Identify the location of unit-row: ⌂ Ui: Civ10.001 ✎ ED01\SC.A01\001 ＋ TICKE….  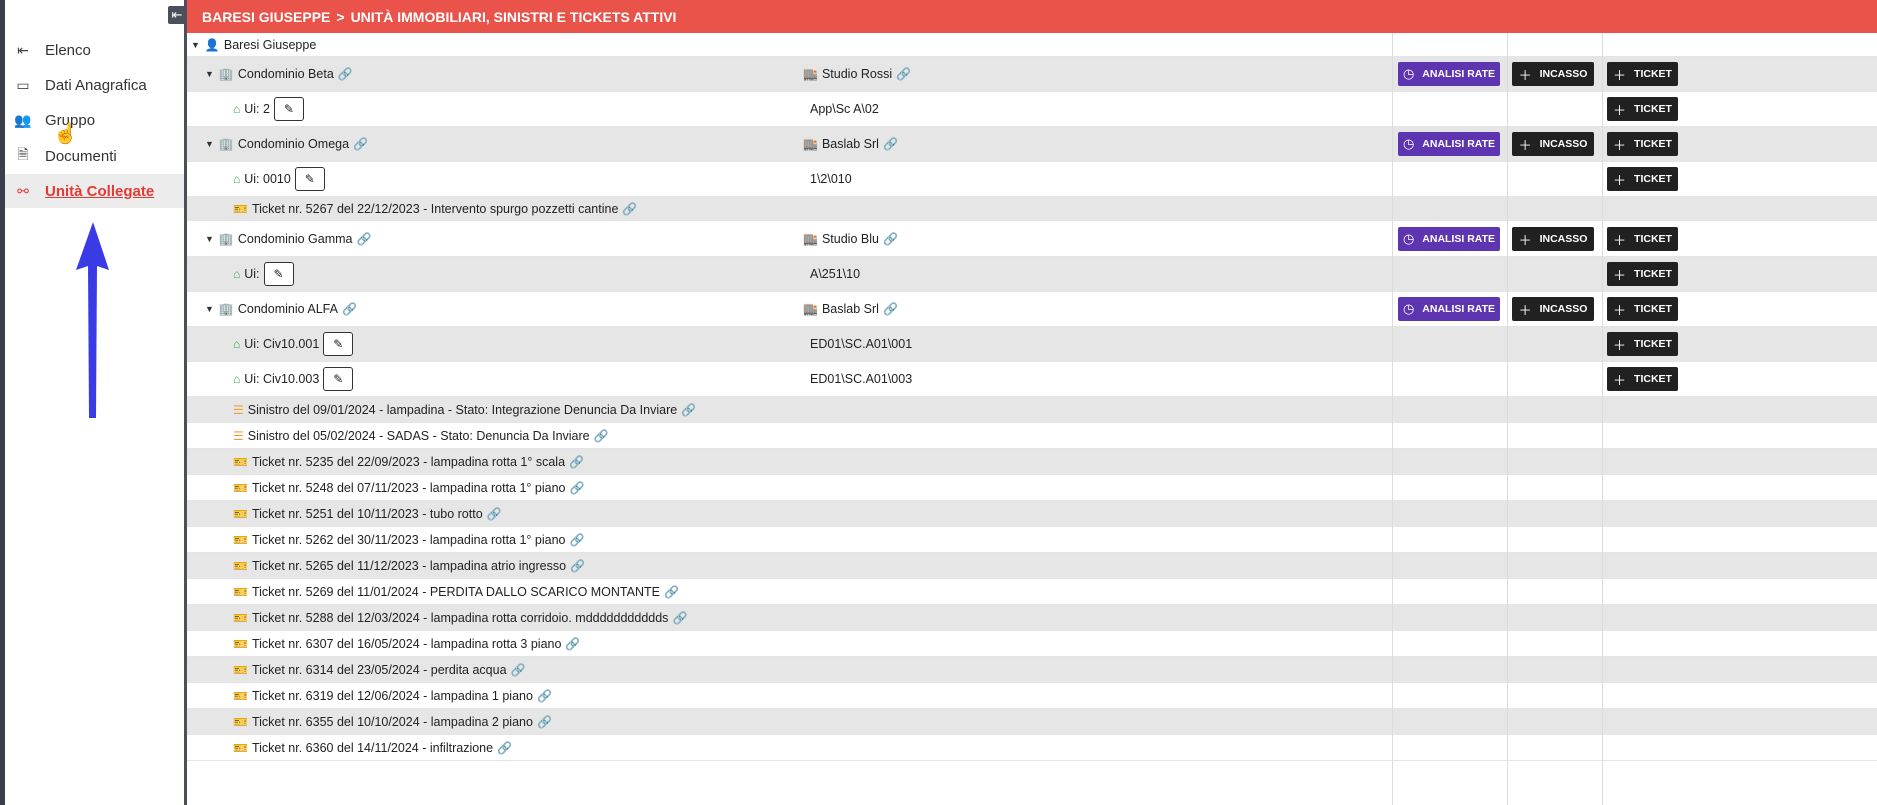
(1032, 344).